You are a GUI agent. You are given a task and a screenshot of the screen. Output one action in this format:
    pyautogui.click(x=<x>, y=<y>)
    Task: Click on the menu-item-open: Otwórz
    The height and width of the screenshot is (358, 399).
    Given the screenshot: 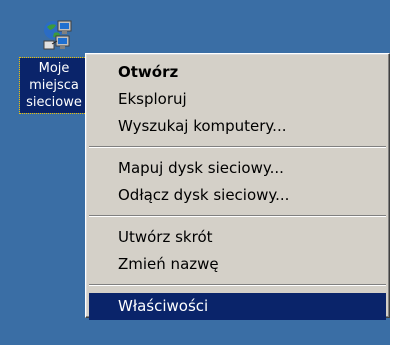 What is the action you would take?
    pyautogui.click(x=237, y=72)
    